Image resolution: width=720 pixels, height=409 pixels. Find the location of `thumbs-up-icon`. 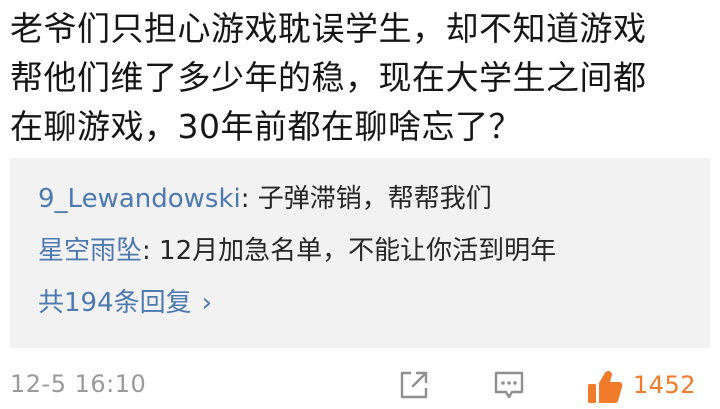

thumbs-up-icon is located at coordinates (605, 387).